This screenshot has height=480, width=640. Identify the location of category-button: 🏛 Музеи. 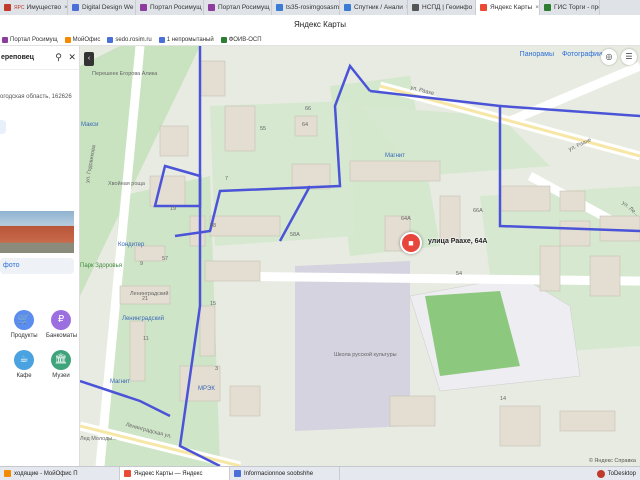
(61, 364).